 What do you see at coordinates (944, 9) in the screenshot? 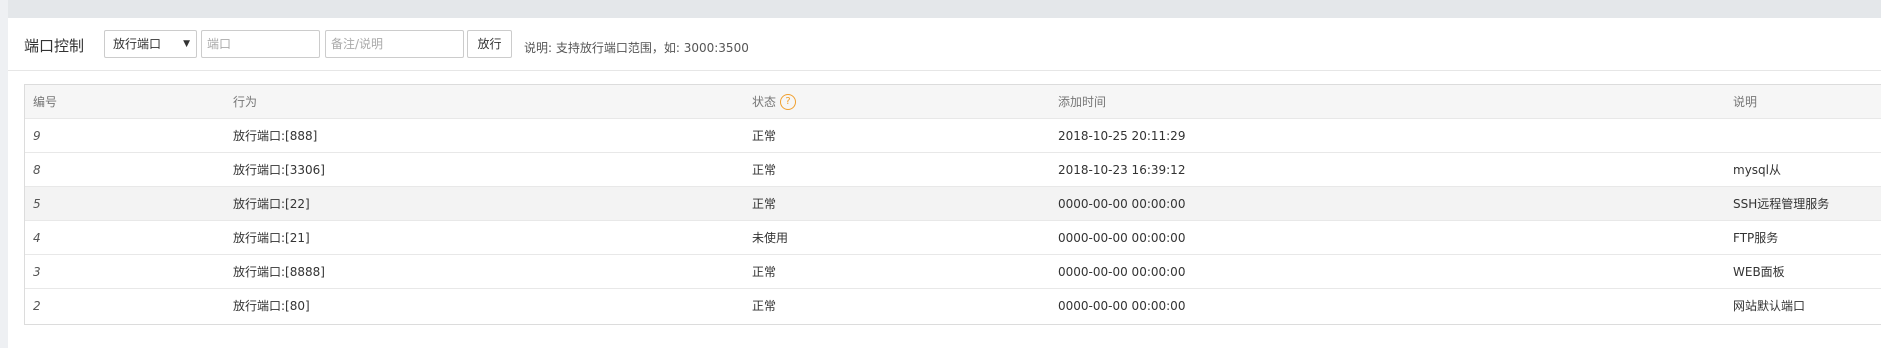
I see `top-strip` at bounding box center [944, 9].